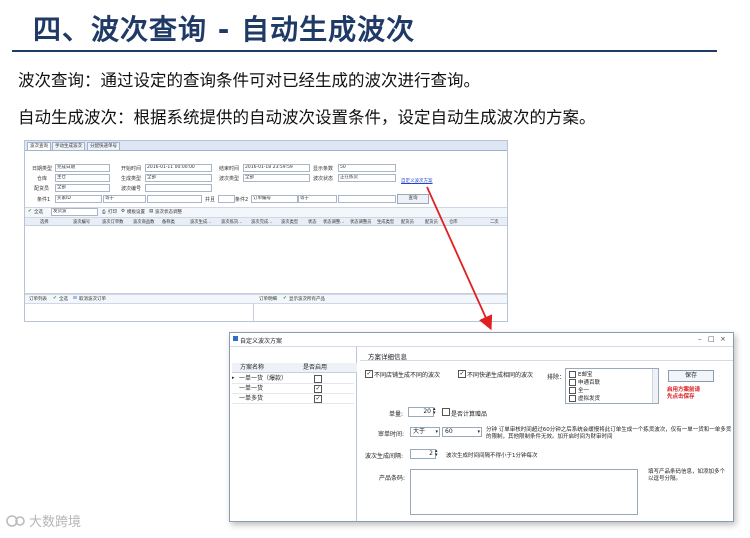 This screenshot has width=750, height=538. Describe the element at coordinates (178, 168) in the screenshot. I see `start-time-input: 2016-01-11 00:00:00` at that location.